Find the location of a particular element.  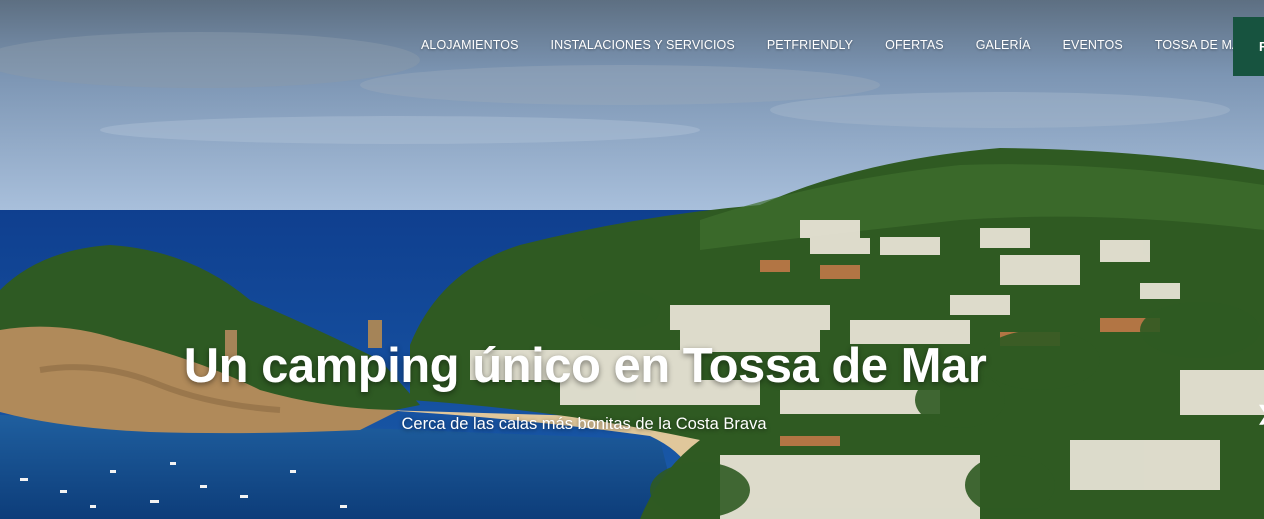

nav-item-petfriendly: PETFRIENDLY is located at coordinates (810, 45).